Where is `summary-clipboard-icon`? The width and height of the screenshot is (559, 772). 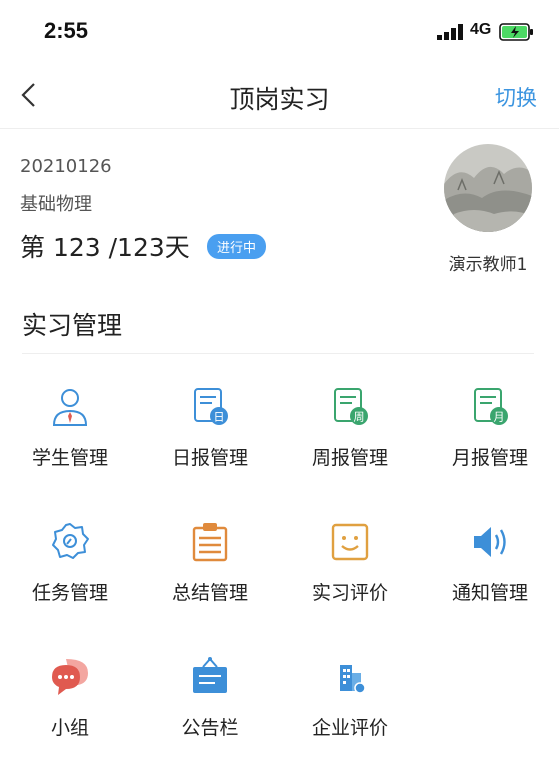
summary-clipboard-icon is located at coordinates (210, 542).